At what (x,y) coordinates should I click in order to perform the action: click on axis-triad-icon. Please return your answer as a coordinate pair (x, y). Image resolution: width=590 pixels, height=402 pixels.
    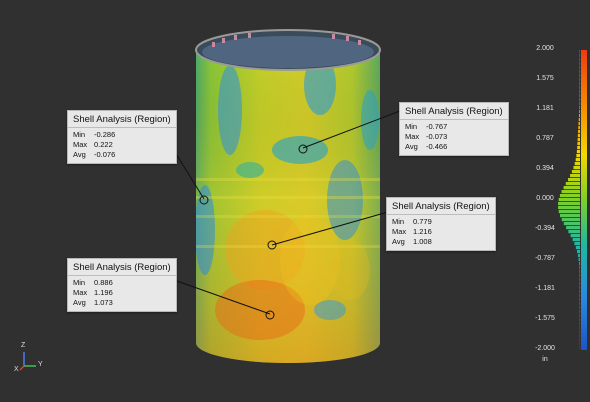
    Looking at the image, I should click on (27, 361).